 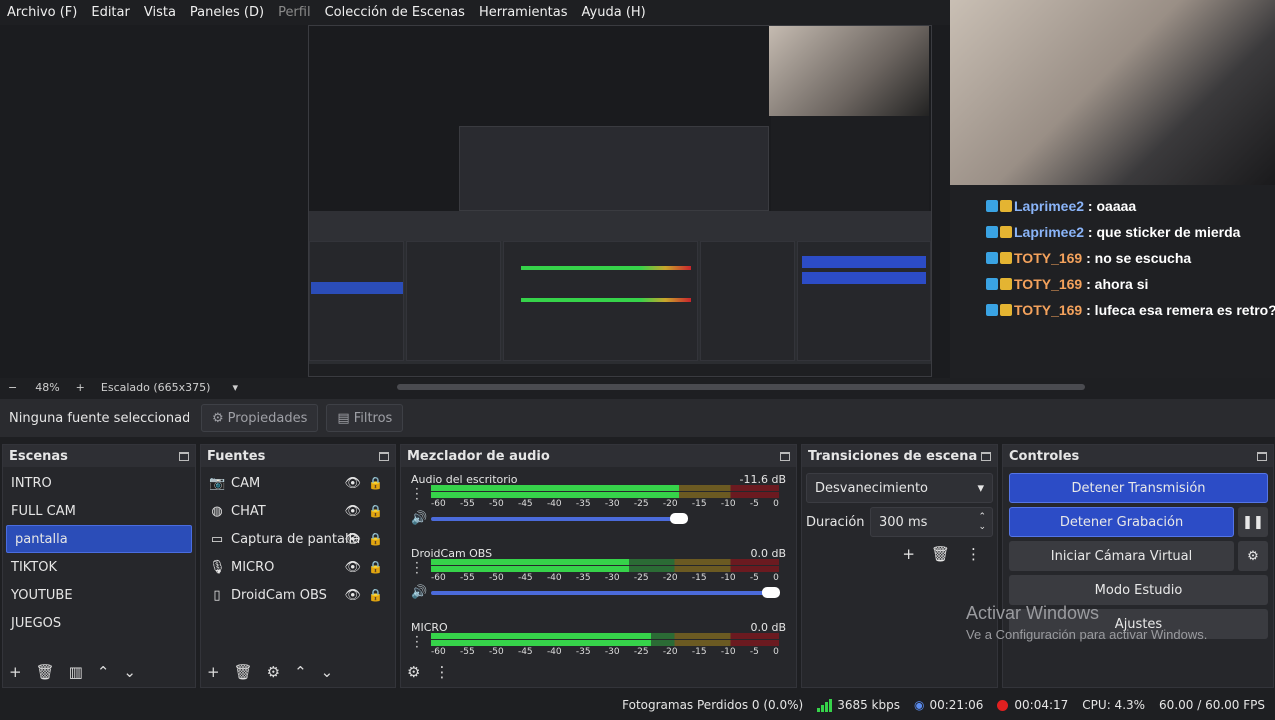 I want to click on scene-item: JUEGOS, so click(x=99, y=623).